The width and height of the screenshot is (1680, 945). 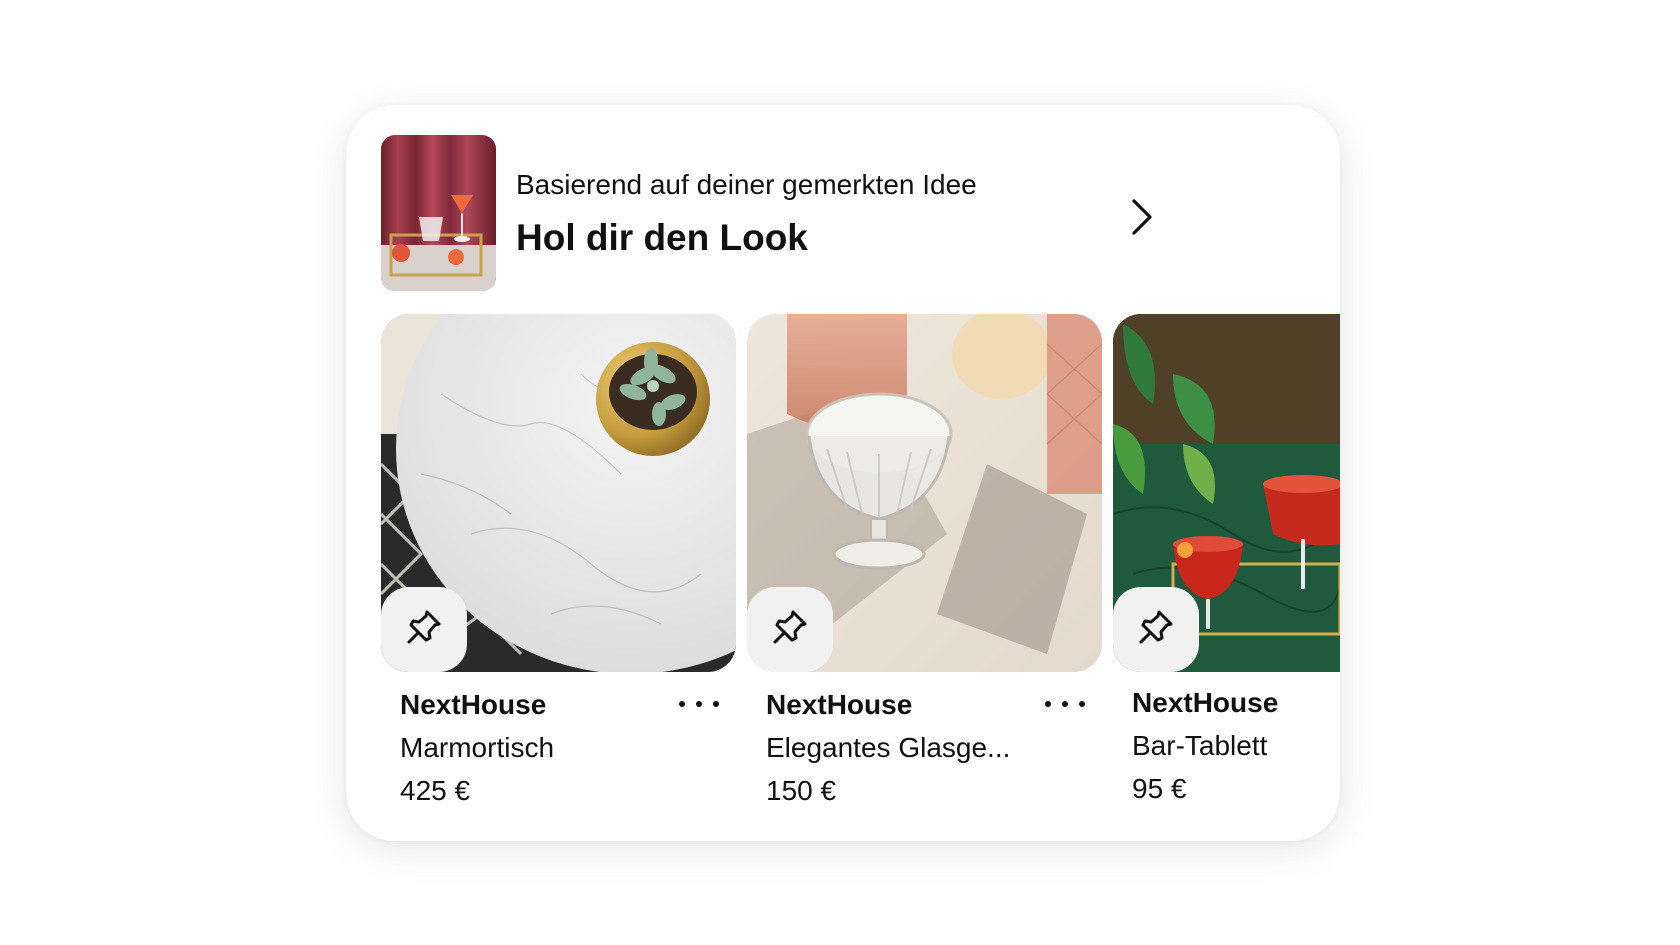 I want to click on saved-idea-thumbnail, so click(x=438, y=213).